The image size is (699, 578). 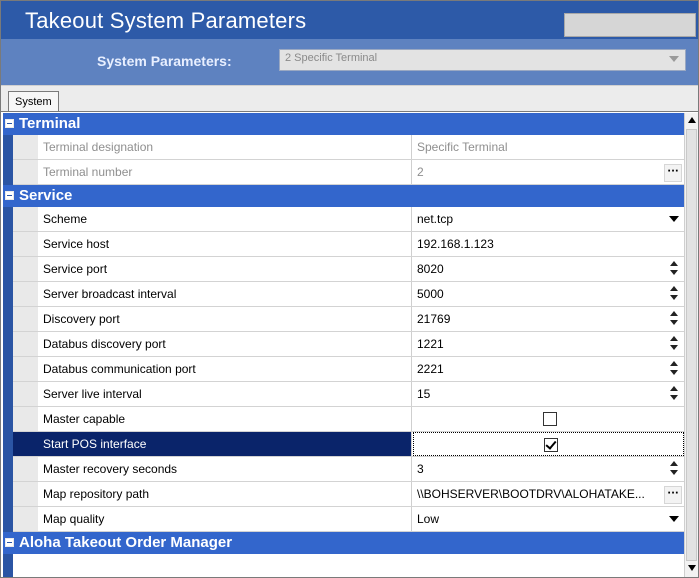 I want to click on checkmark-icon, so click(x=551, y=444).